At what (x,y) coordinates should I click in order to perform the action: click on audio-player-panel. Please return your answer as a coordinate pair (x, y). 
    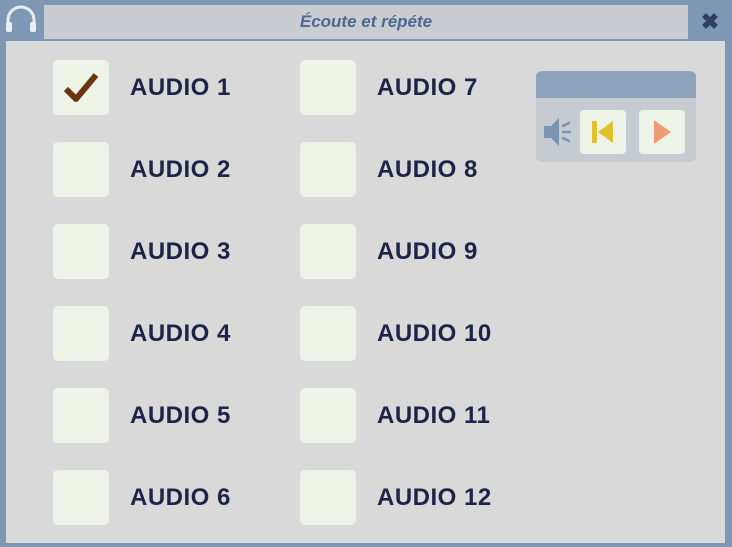
    Looking at the image, I should click on (616, 116).